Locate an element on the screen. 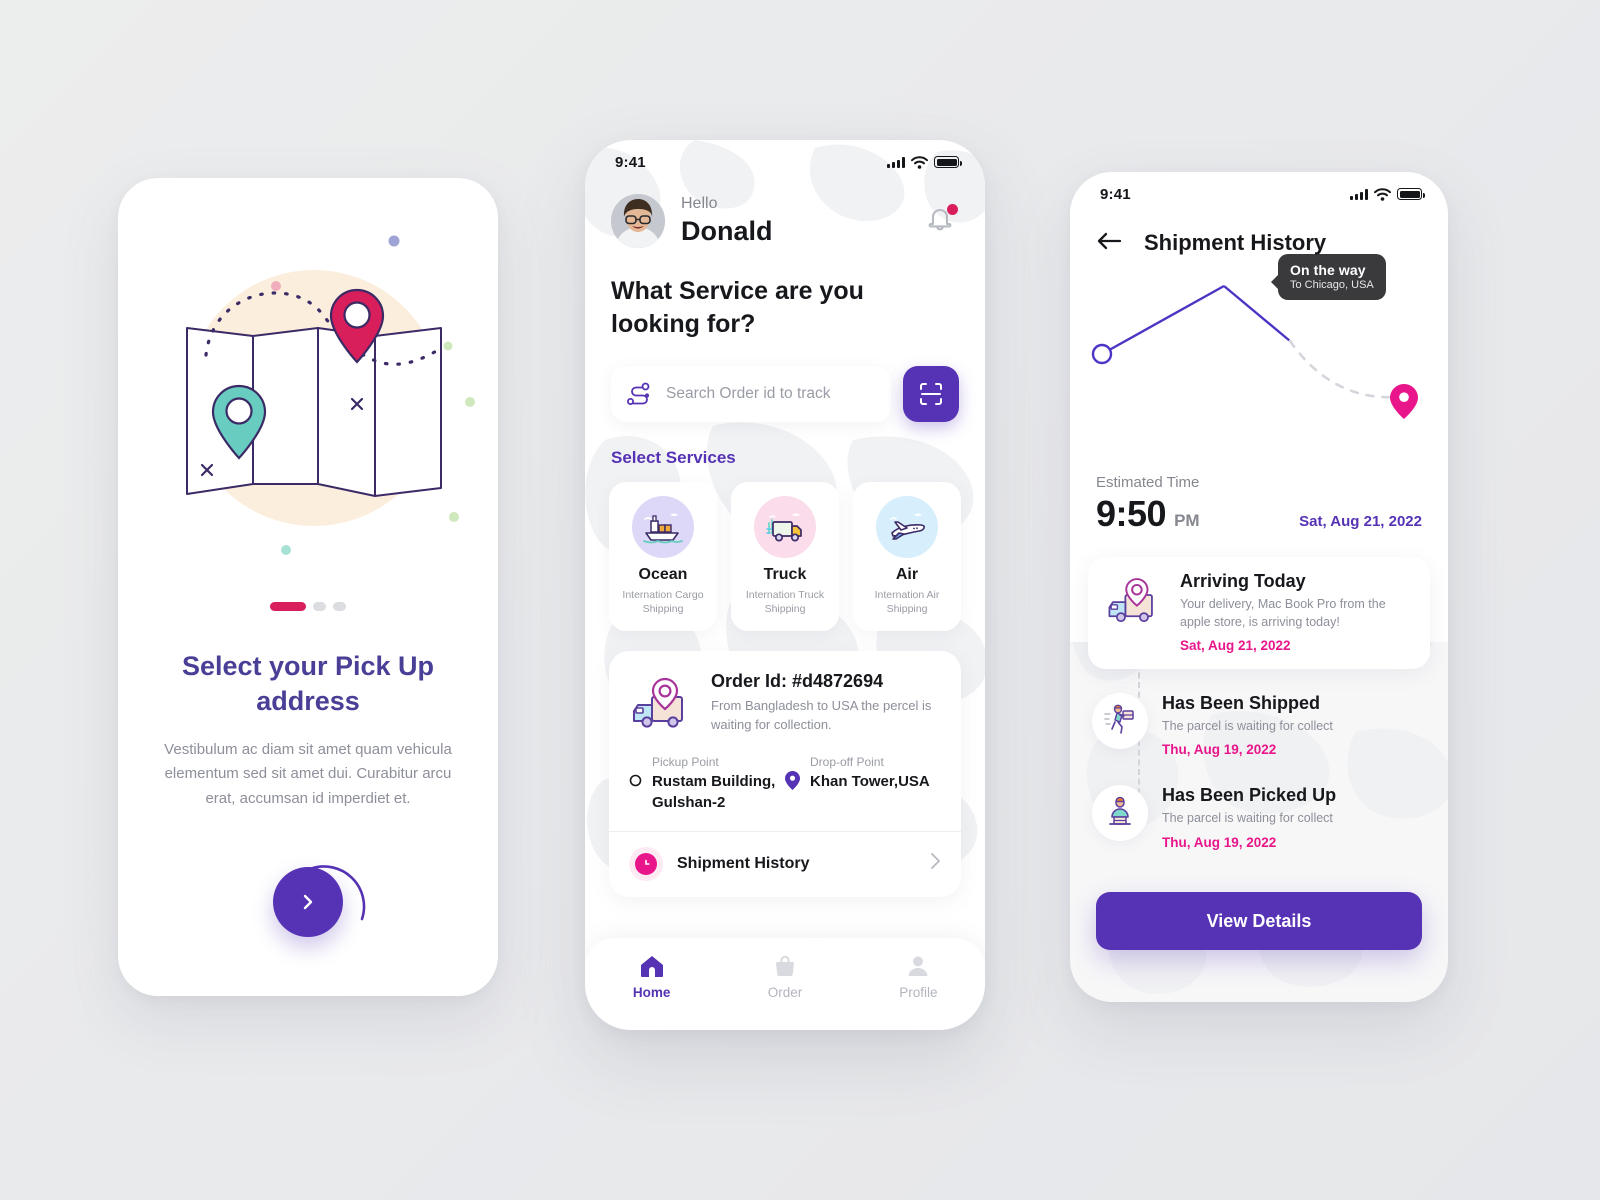  service-name: Air is located at coordinates (907, 574).